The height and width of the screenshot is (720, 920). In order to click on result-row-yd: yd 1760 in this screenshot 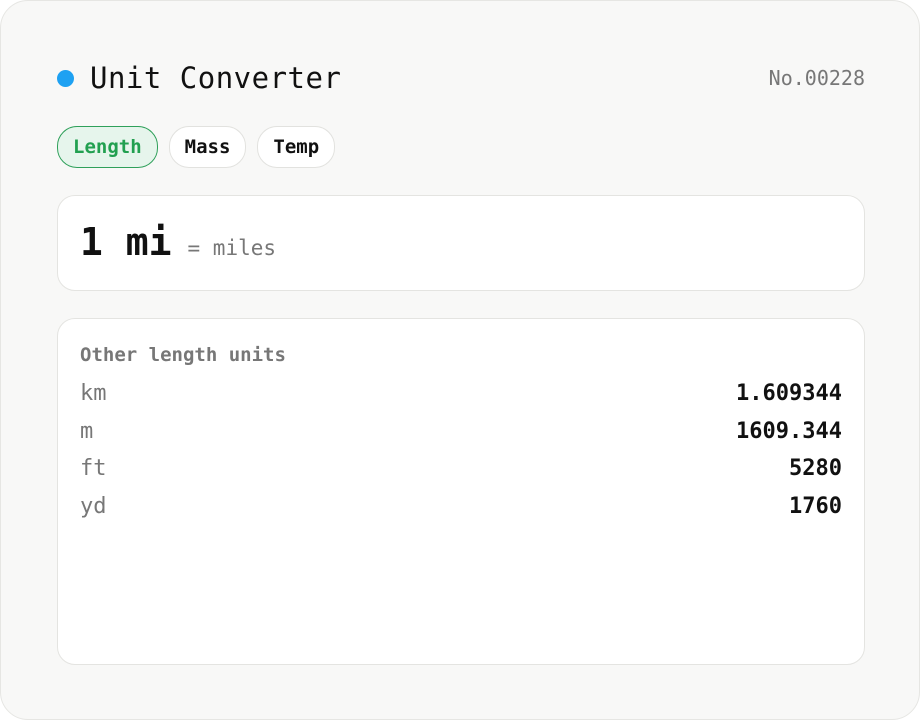, I will do `click(461, 507)`.